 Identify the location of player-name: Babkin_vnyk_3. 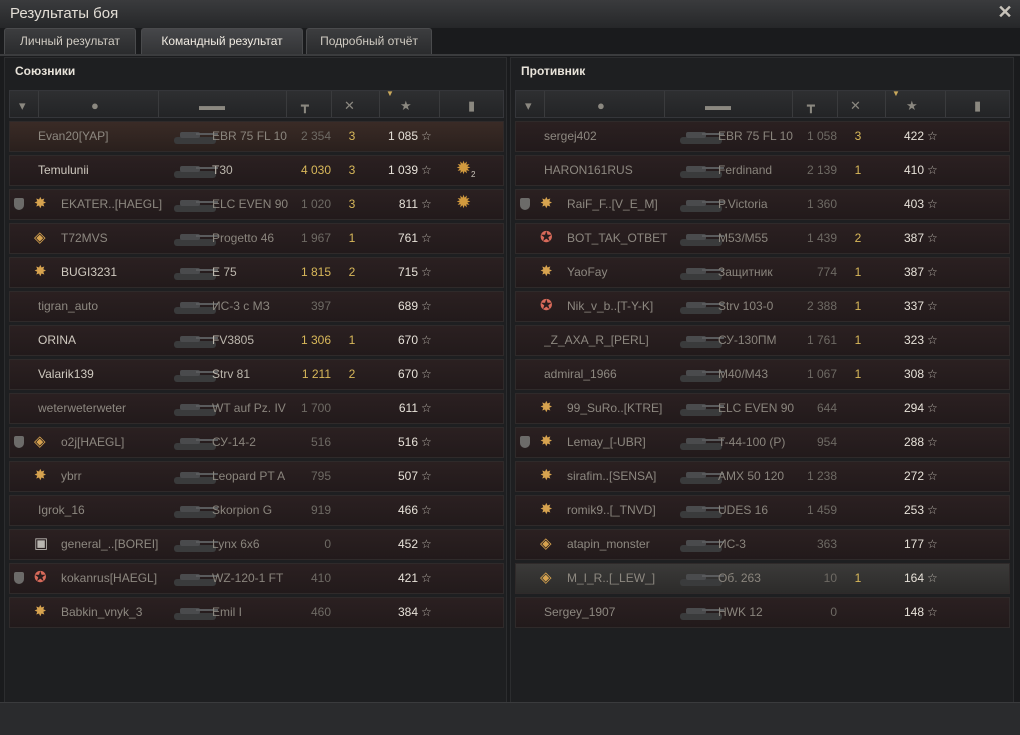
(111, 612).